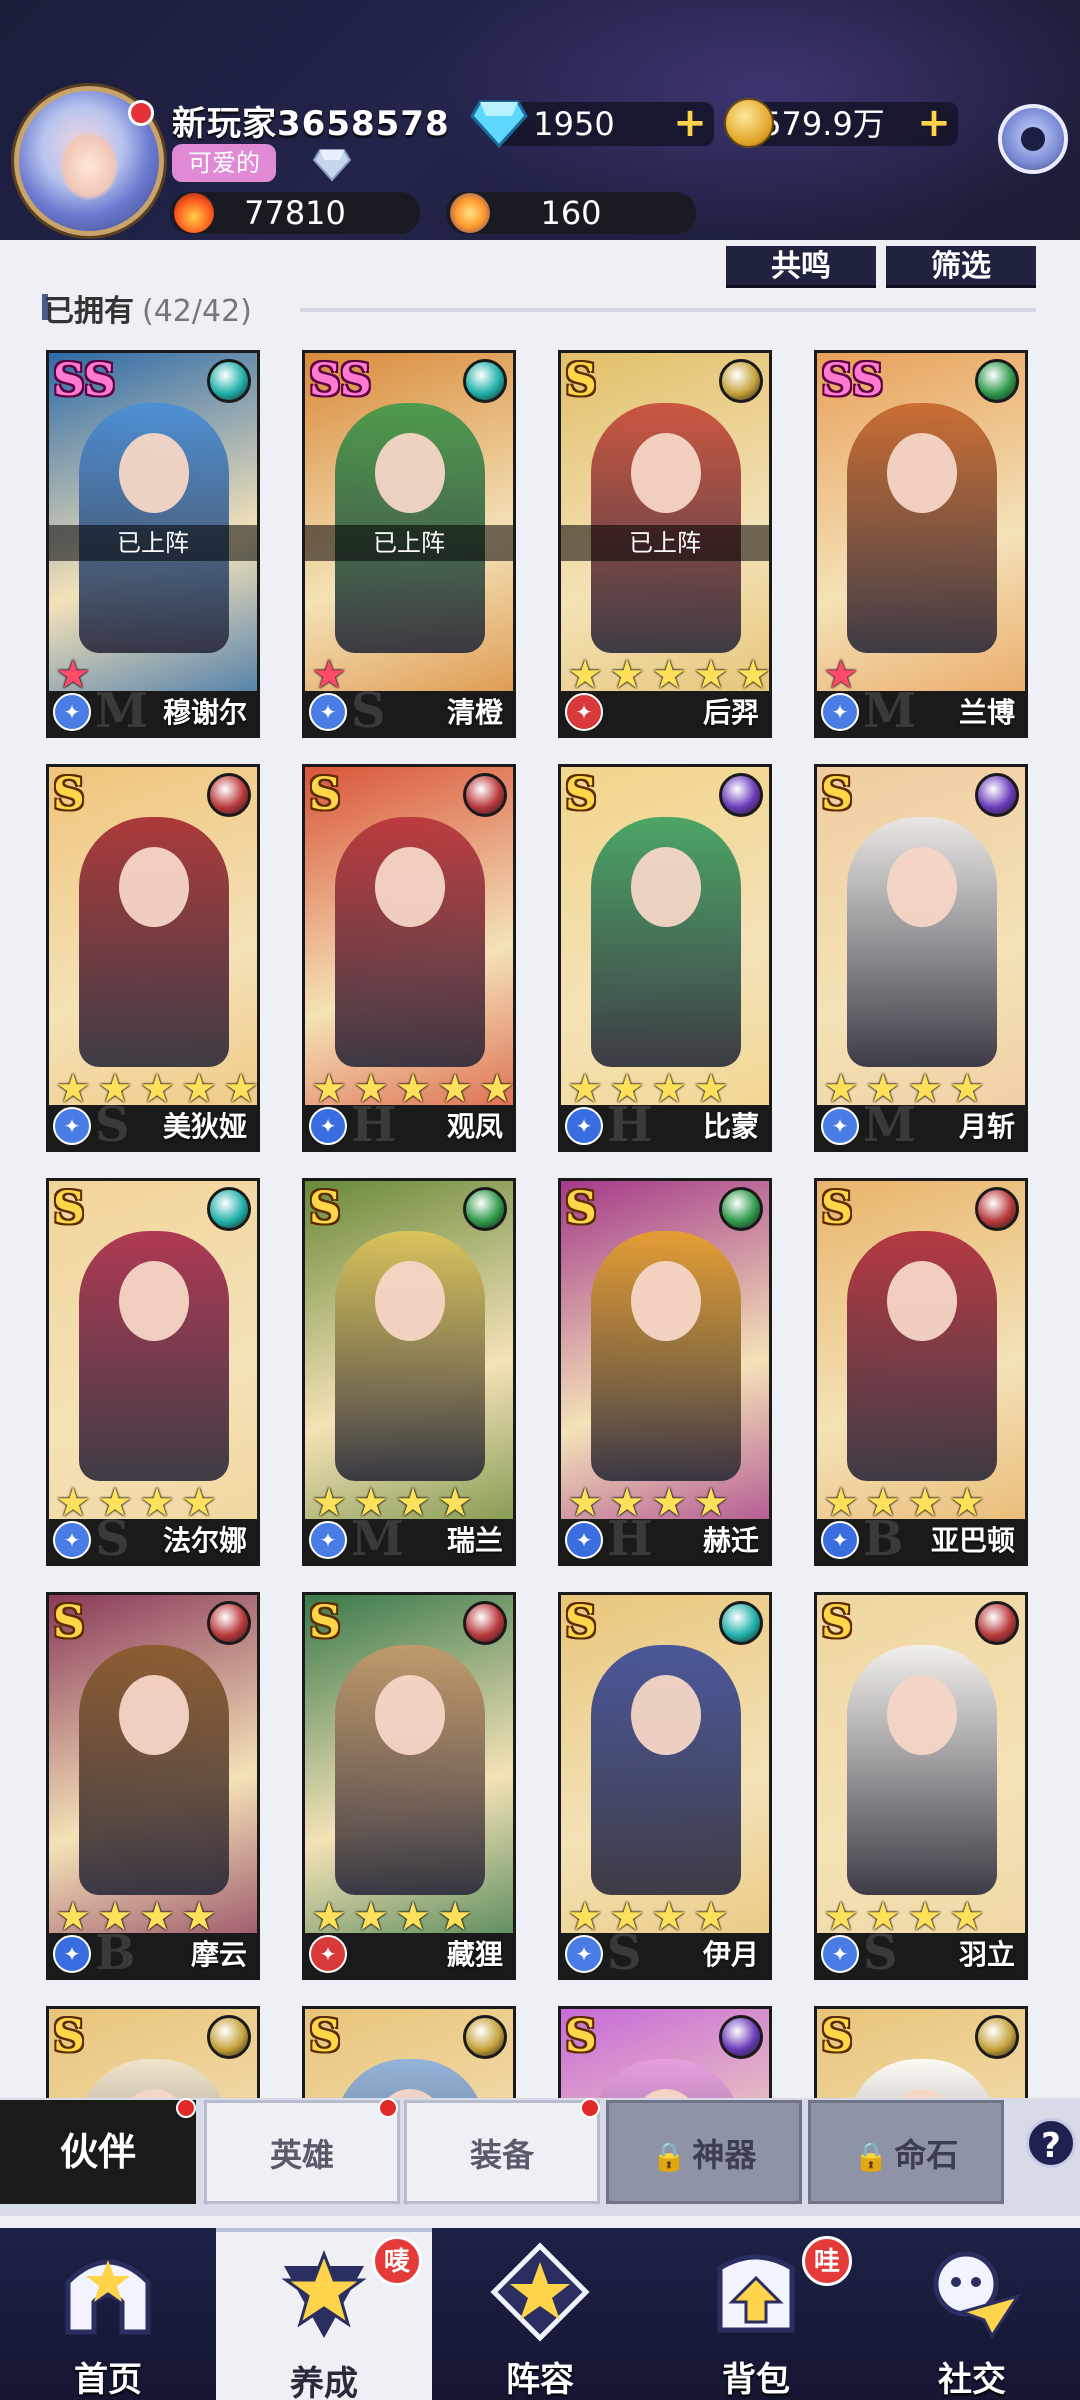 The width and height of the screenshot is (1080, 2400). Describe the element at coordinates (153, 1372) in the screenshot. I see `hero-card: S ★ ★ ★ ★ ✦ S 法尔娜` at that location.